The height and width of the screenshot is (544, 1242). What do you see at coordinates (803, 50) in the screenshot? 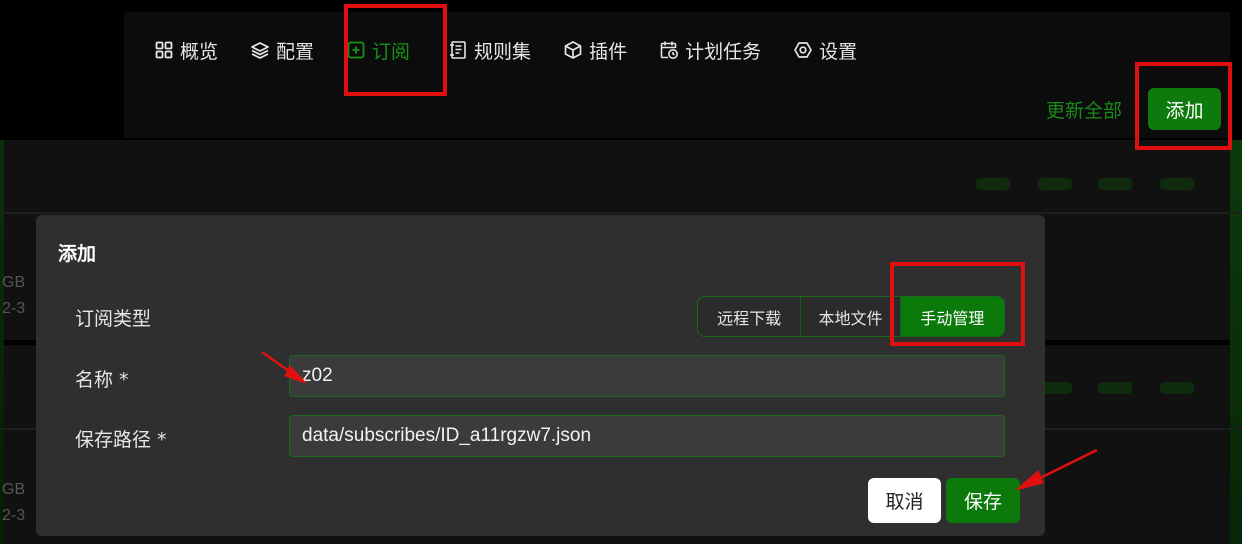
I see `settings-icon` at bounding box center [803, 50].